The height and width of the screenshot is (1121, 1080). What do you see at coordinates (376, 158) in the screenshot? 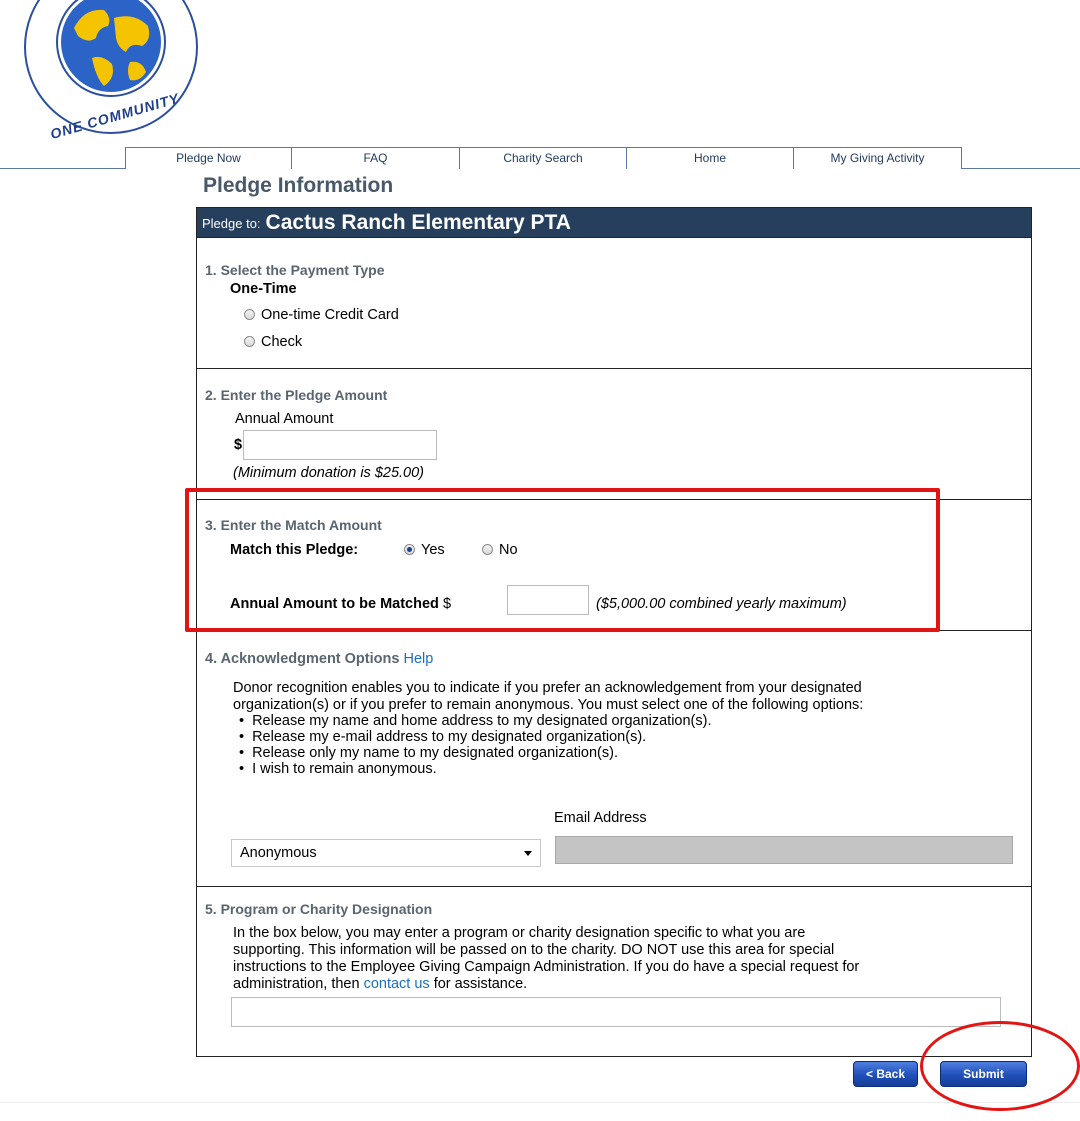
I see `tab-faq: FAQ` at bounding box center [376, 158].